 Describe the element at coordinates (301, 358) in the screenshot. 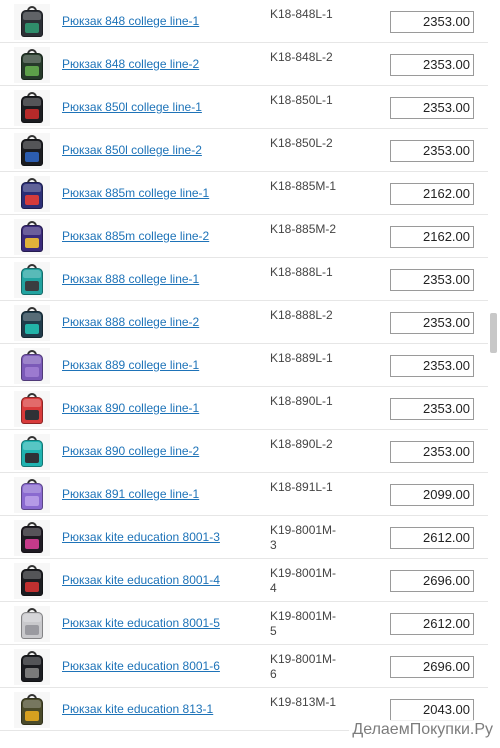

I see `product-code: K18-889L-1` at that location.